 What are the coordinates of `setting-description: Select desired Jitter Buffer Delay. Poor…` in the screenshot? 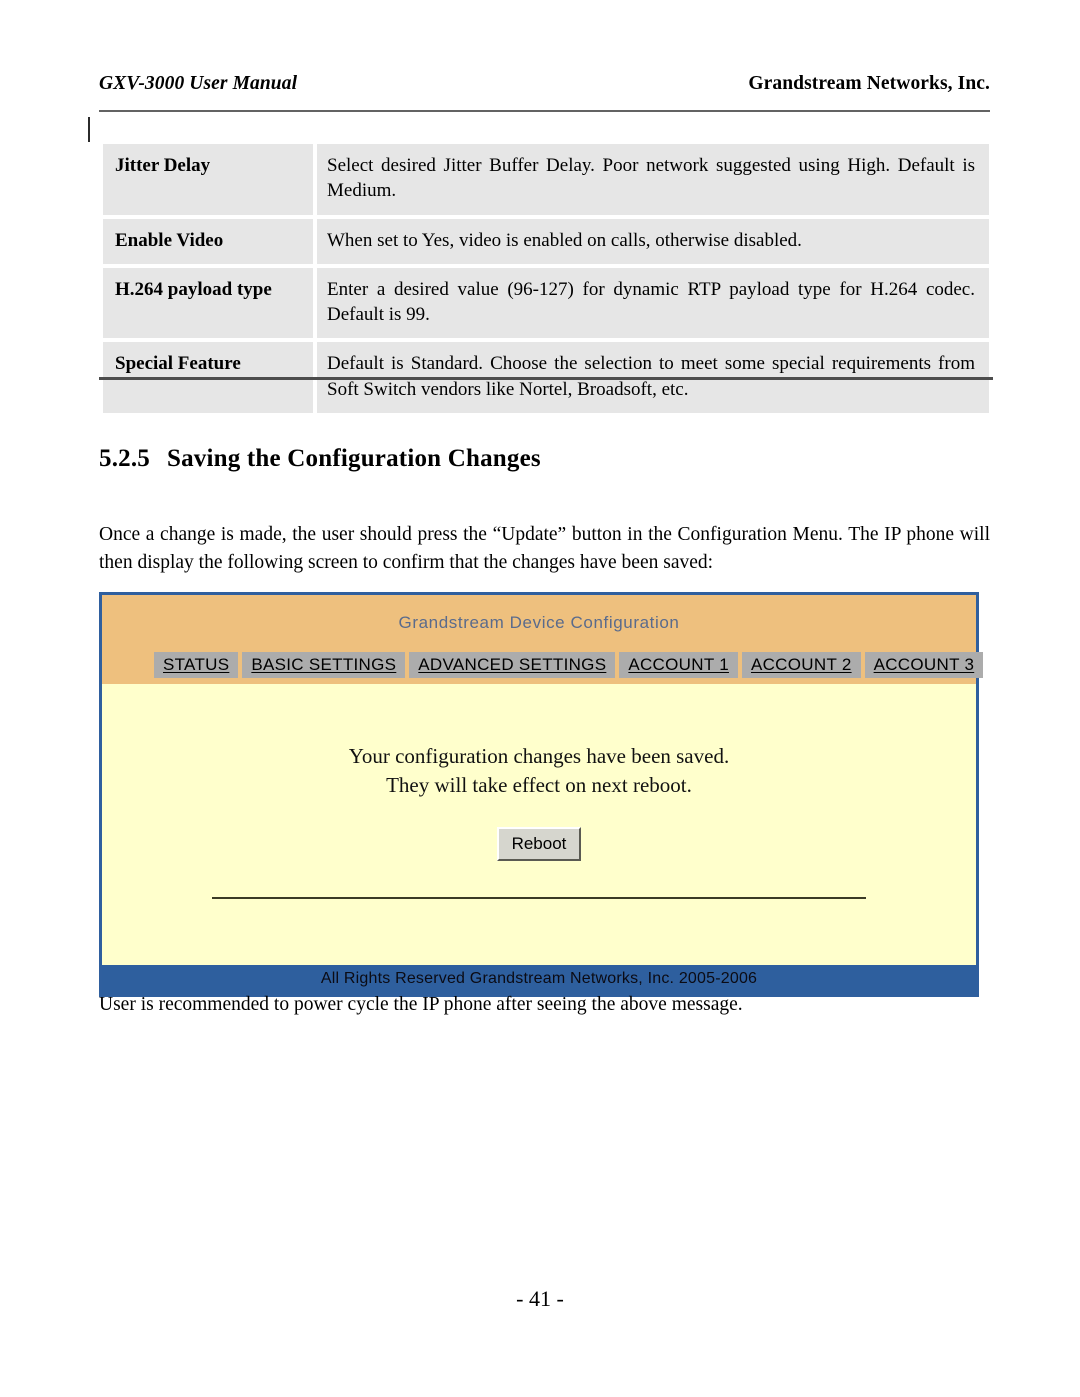 It's located at (653, 179).